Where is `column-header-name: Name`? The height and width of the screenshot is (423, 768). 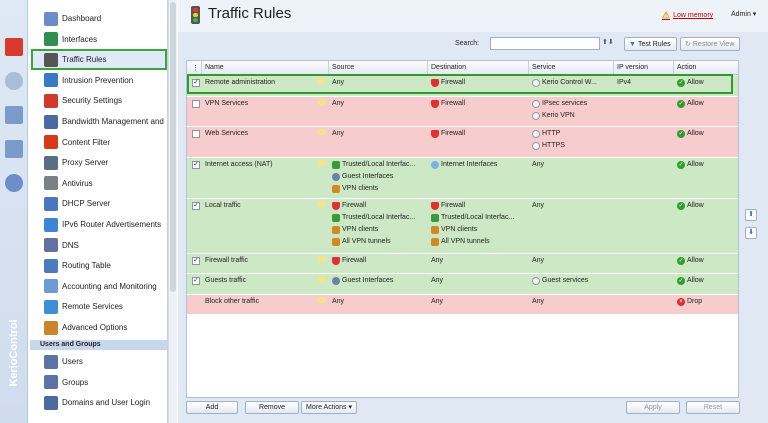 column-header-name: Name is located at coordinates (214, 67).